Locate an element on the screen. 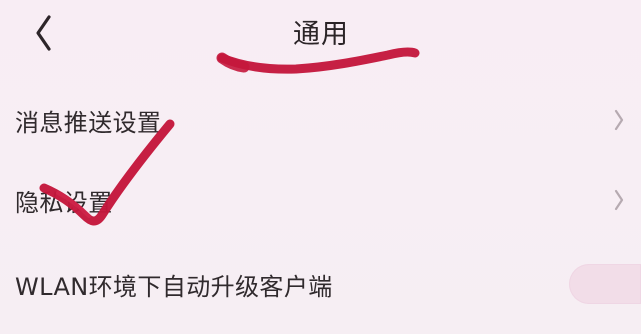 The width and height of the screenshot is (641, 334). back-button is located at coordinates (43, 34).